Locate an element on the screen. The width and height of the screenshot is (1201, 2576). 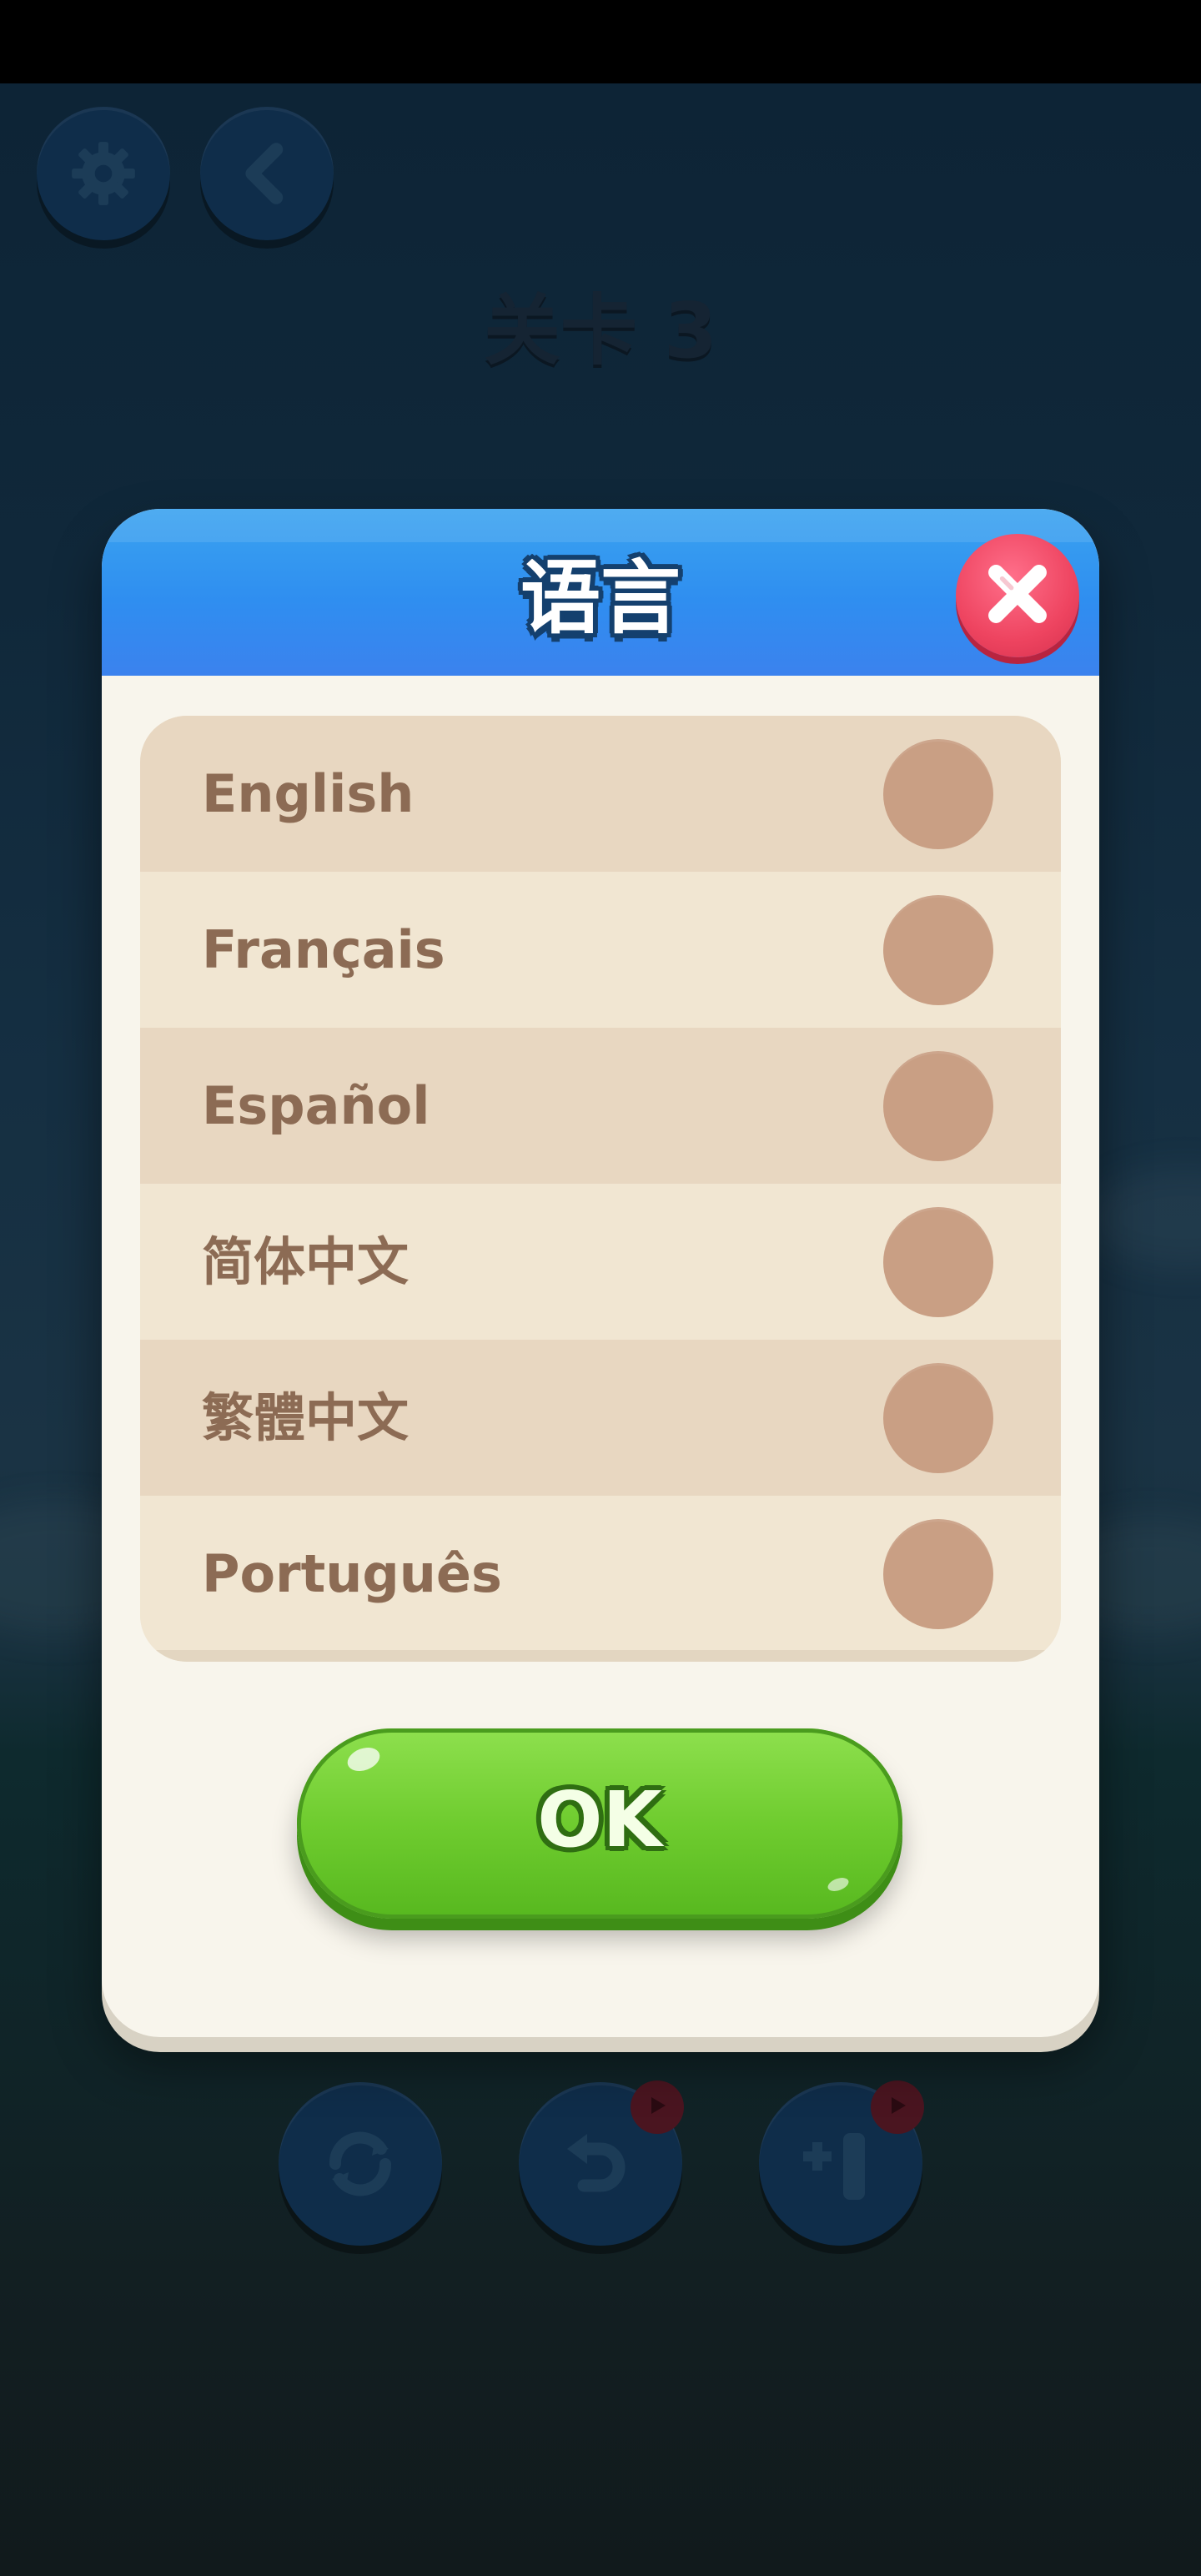
language-label: English is located at coordinates (309, 793).